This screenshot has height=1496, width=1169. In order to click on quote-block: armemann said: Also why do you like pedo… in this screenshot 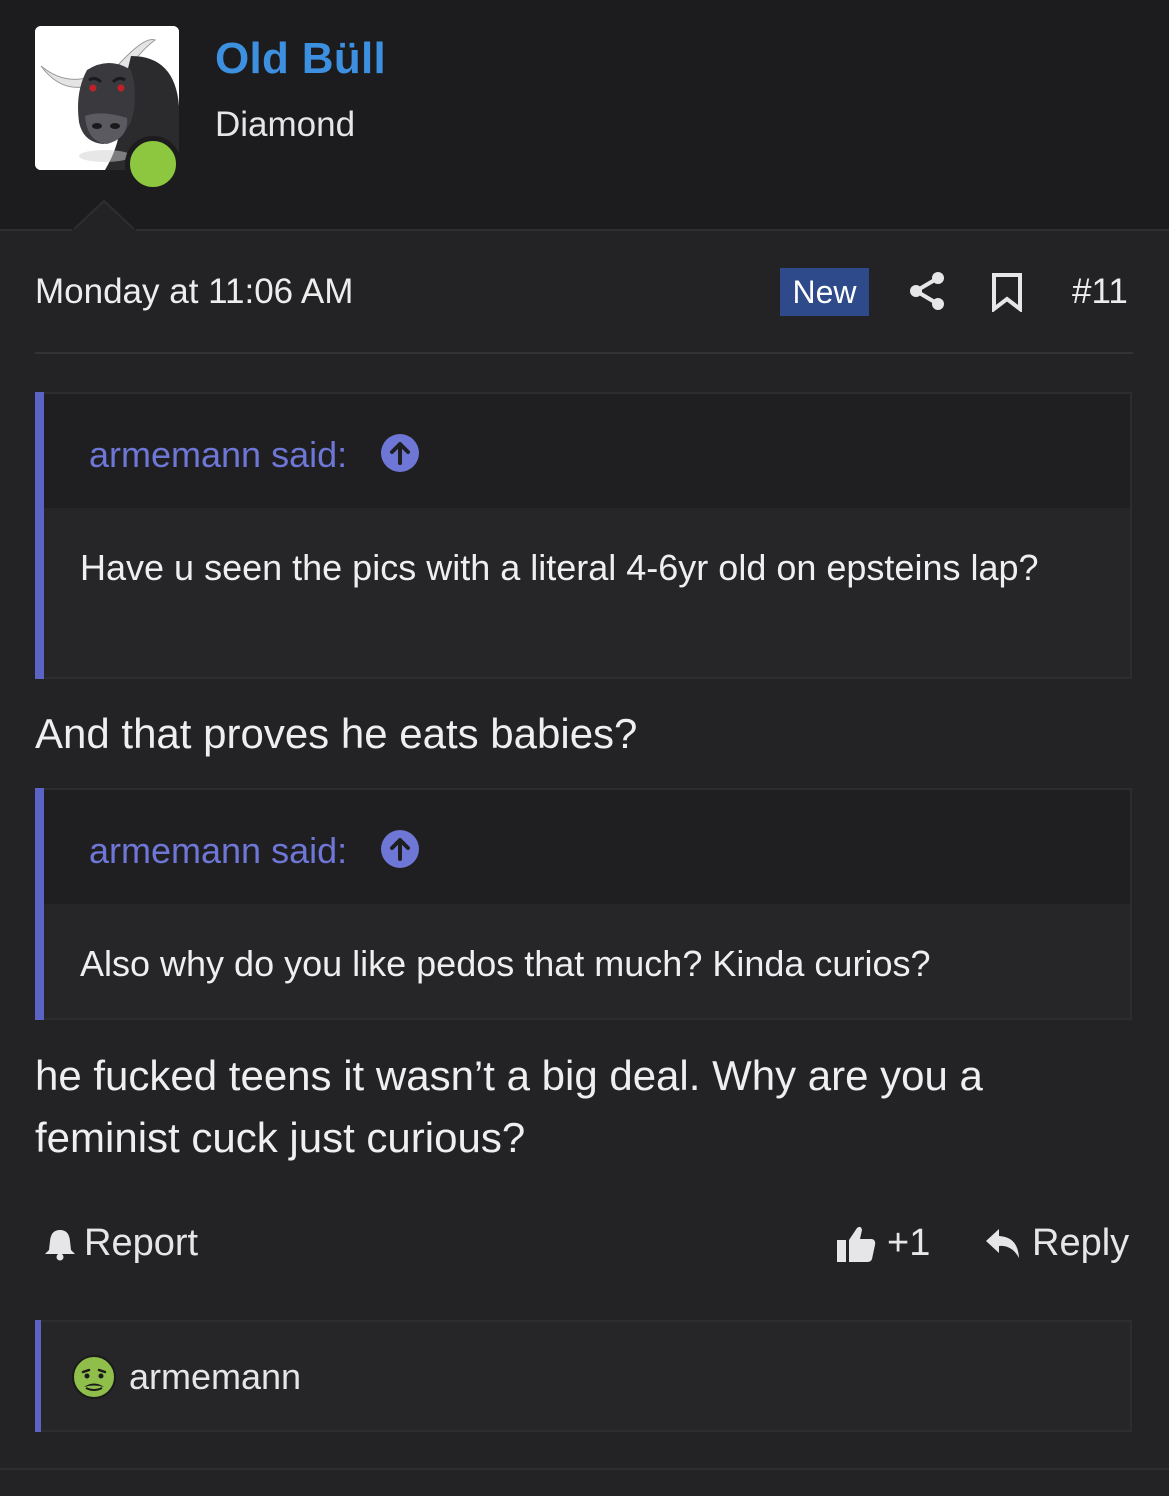, I will do `click(583, 904)`.